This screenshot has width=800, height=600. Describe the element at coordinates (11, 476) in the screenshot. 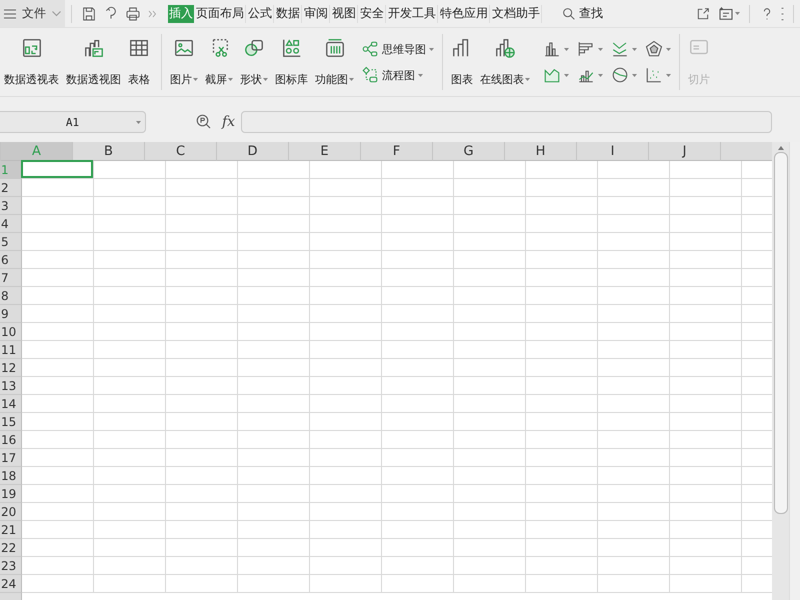

I see `row-header: 18` at that location.